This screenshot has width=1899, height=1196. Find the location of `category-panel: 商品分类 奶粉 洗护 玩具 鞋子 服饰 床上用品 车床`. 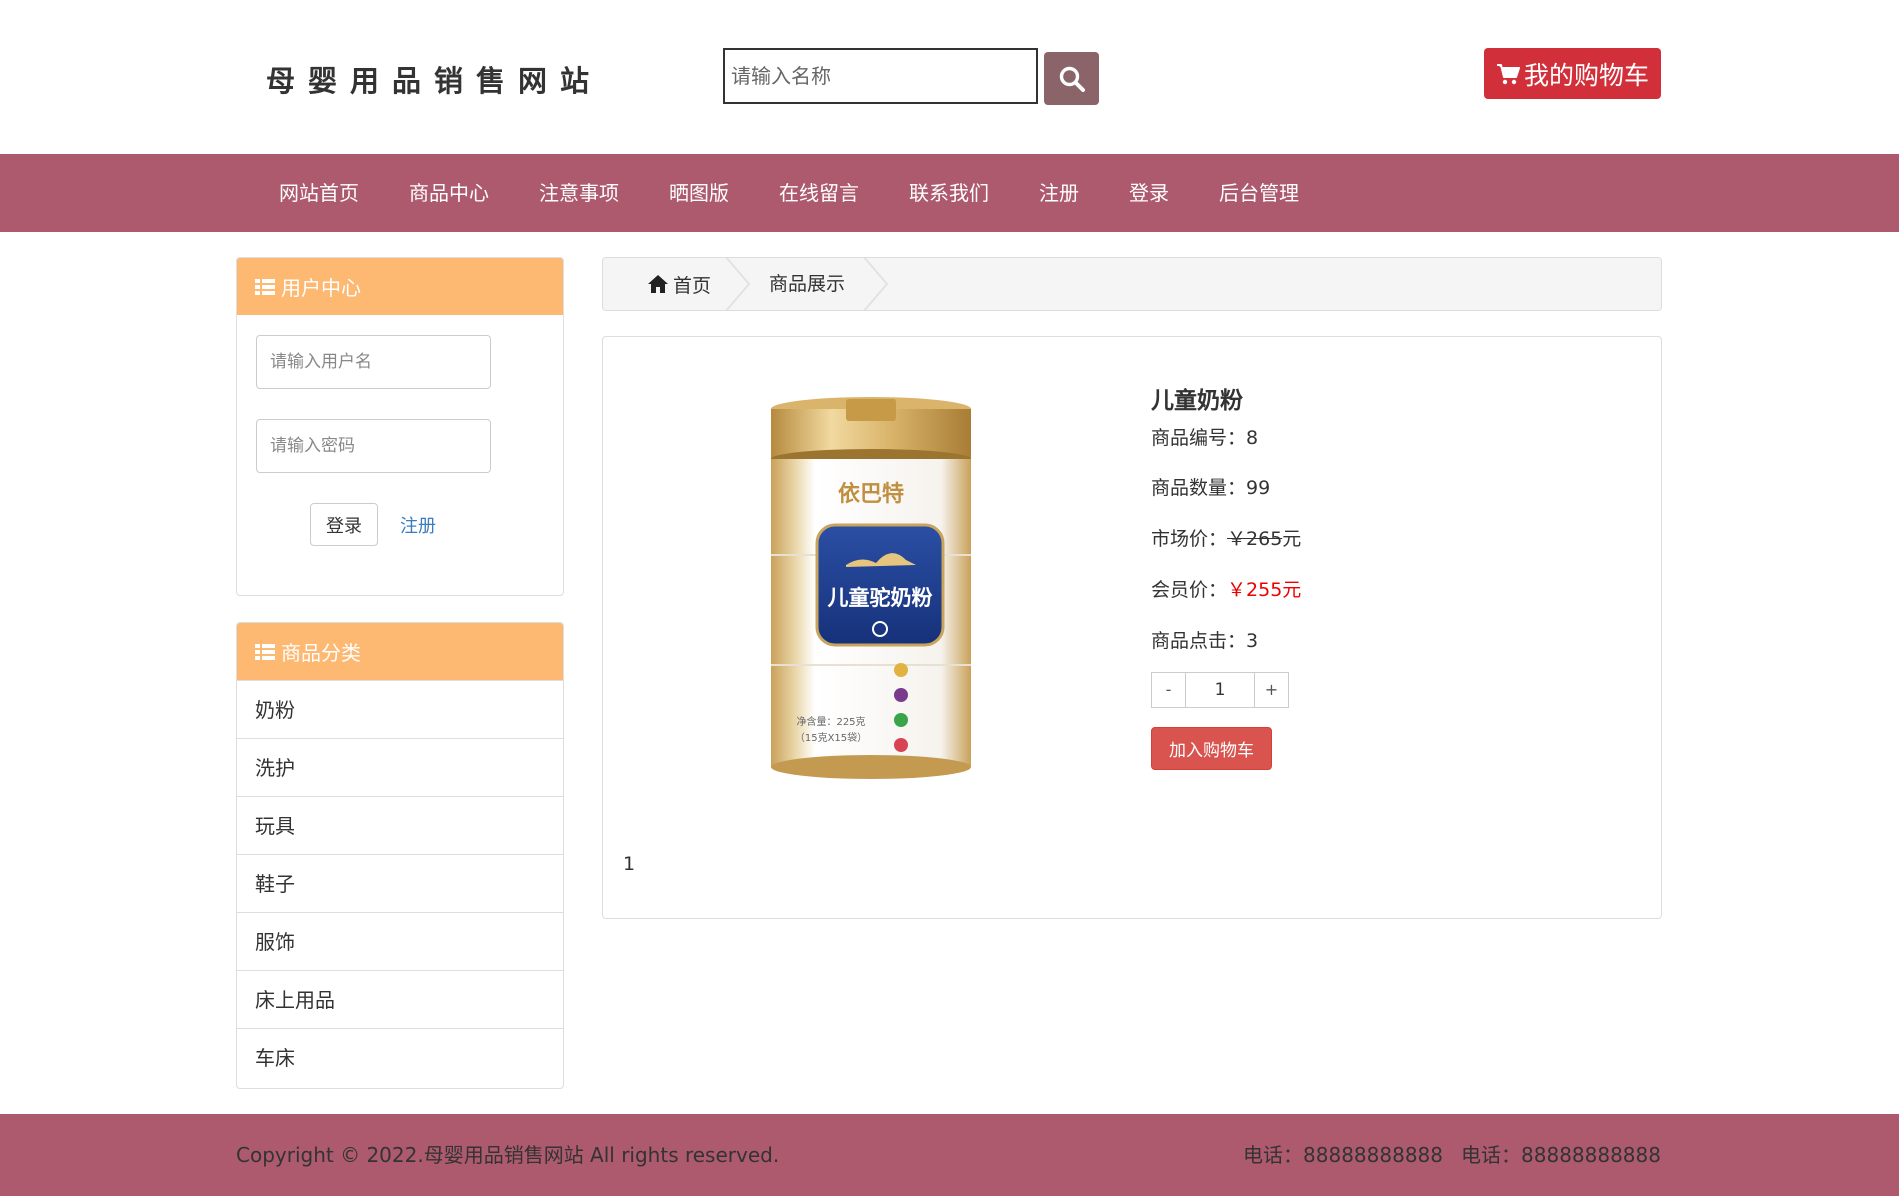

category-panel: 商品分类 奶粉 洗护 玩具 鞋子 服饰 床上用品 车床 is located at coordinates (400, 855).